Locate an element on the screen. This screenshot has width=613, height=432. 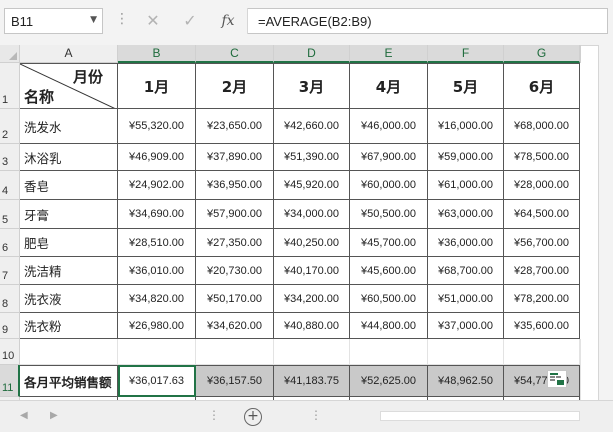
row-header: 7 is located at coordinates (10, 271).